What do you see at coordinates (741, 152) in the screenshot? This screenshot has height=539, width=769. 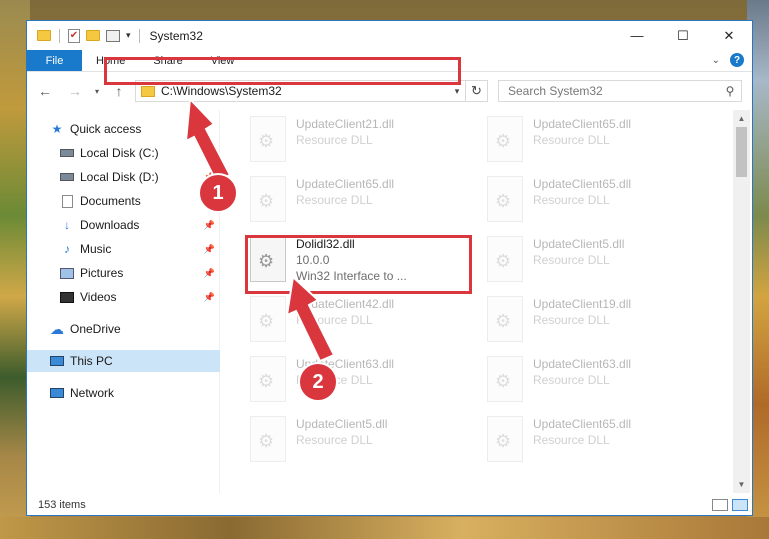 I see `scrollbar-thumb` at bounding box center [741, 152].